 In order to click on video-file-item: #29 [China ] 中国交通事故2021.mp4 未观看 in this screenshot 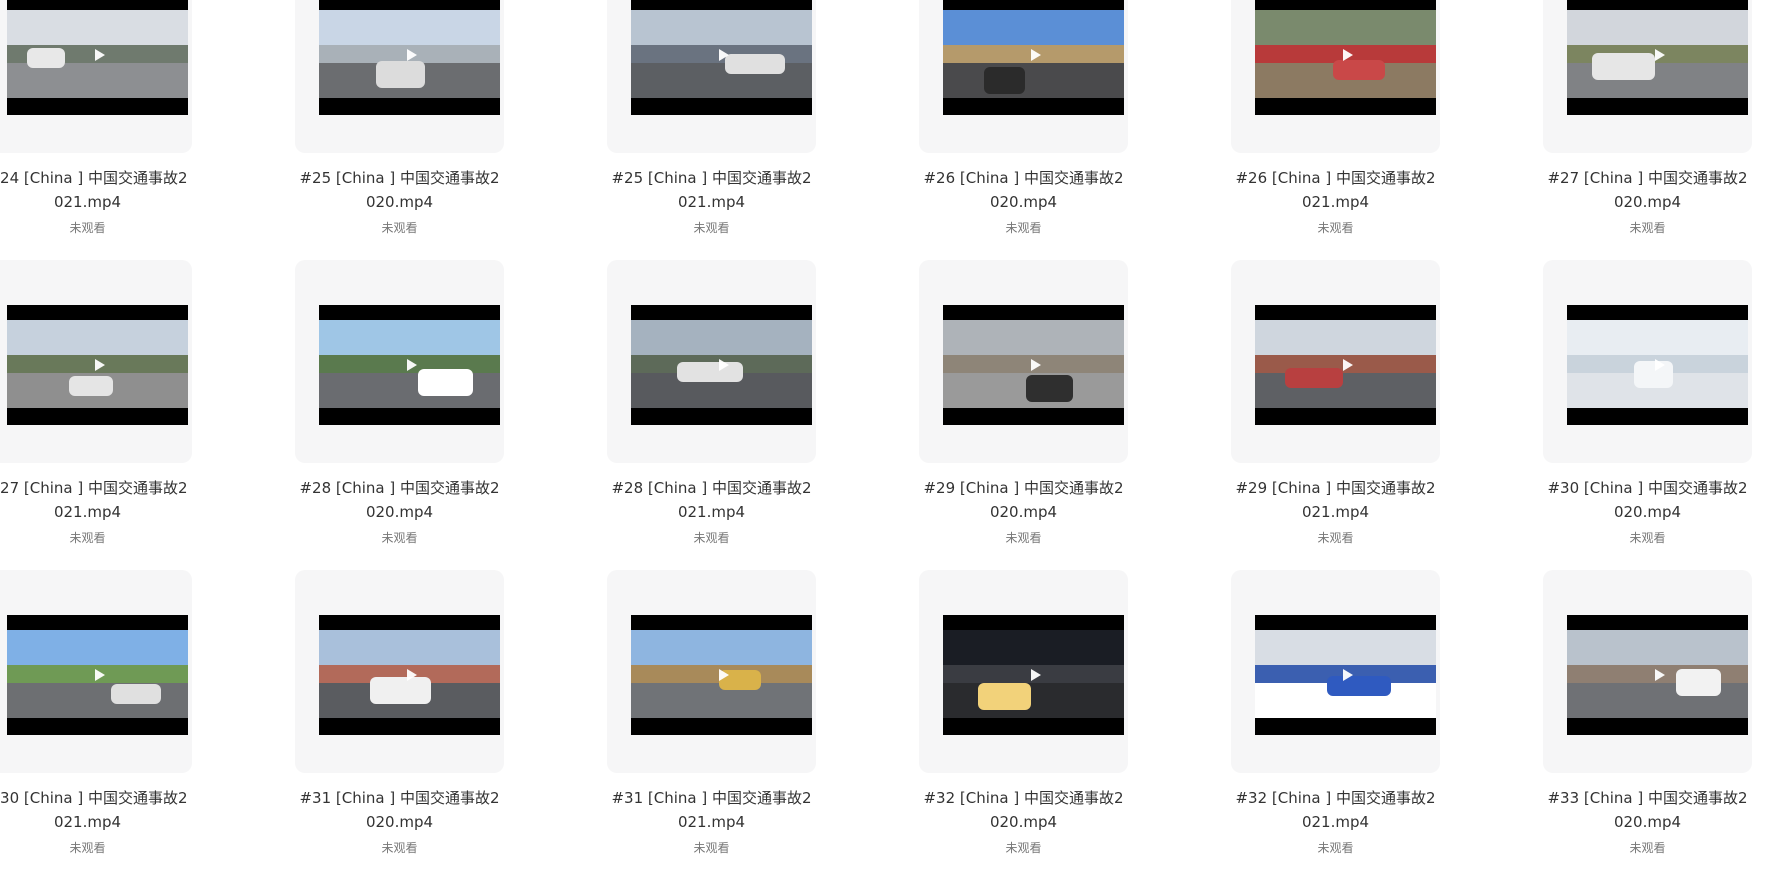, I will do `click(1335, 415)`.